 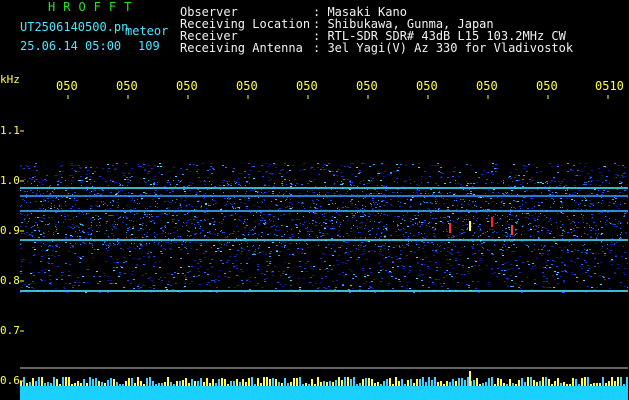 What do you see at coordinates (10, 79) in the screenshot?
I see `frequency-unit-label: kHz` at bounding box center [10, 79].